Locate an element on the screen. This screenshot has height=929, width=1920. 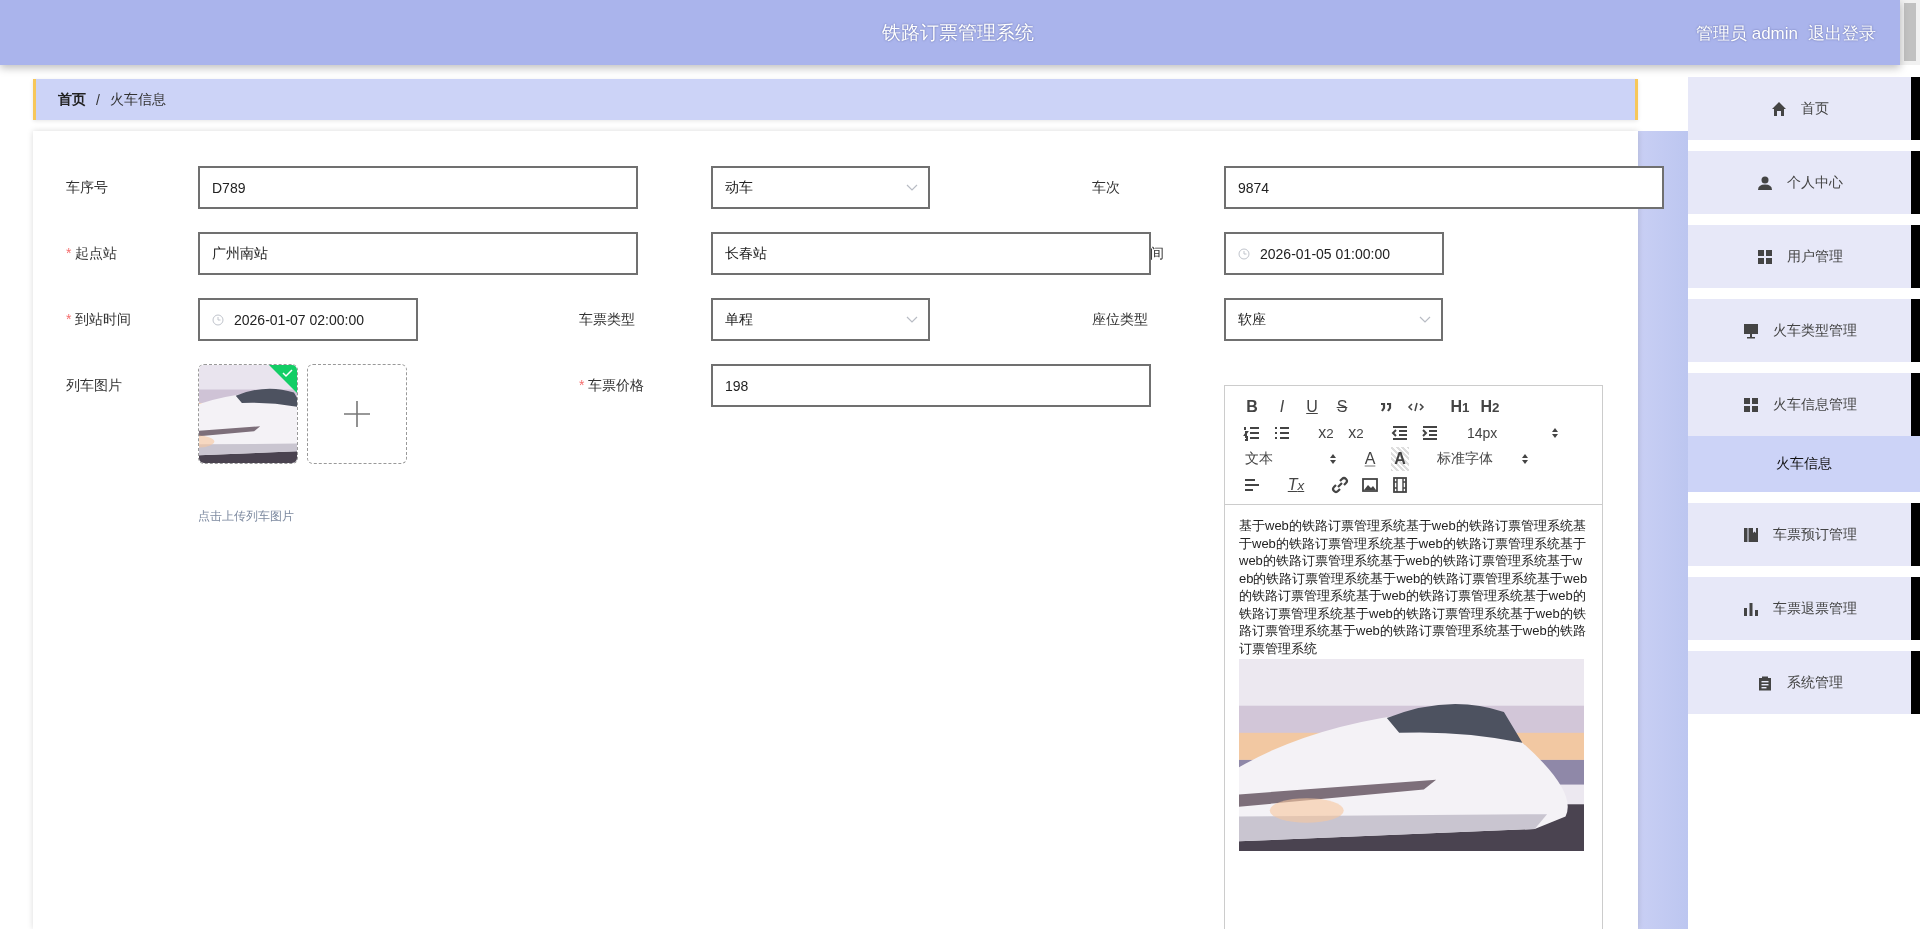
select-field: 动车 is located at coordinates (820, 187).